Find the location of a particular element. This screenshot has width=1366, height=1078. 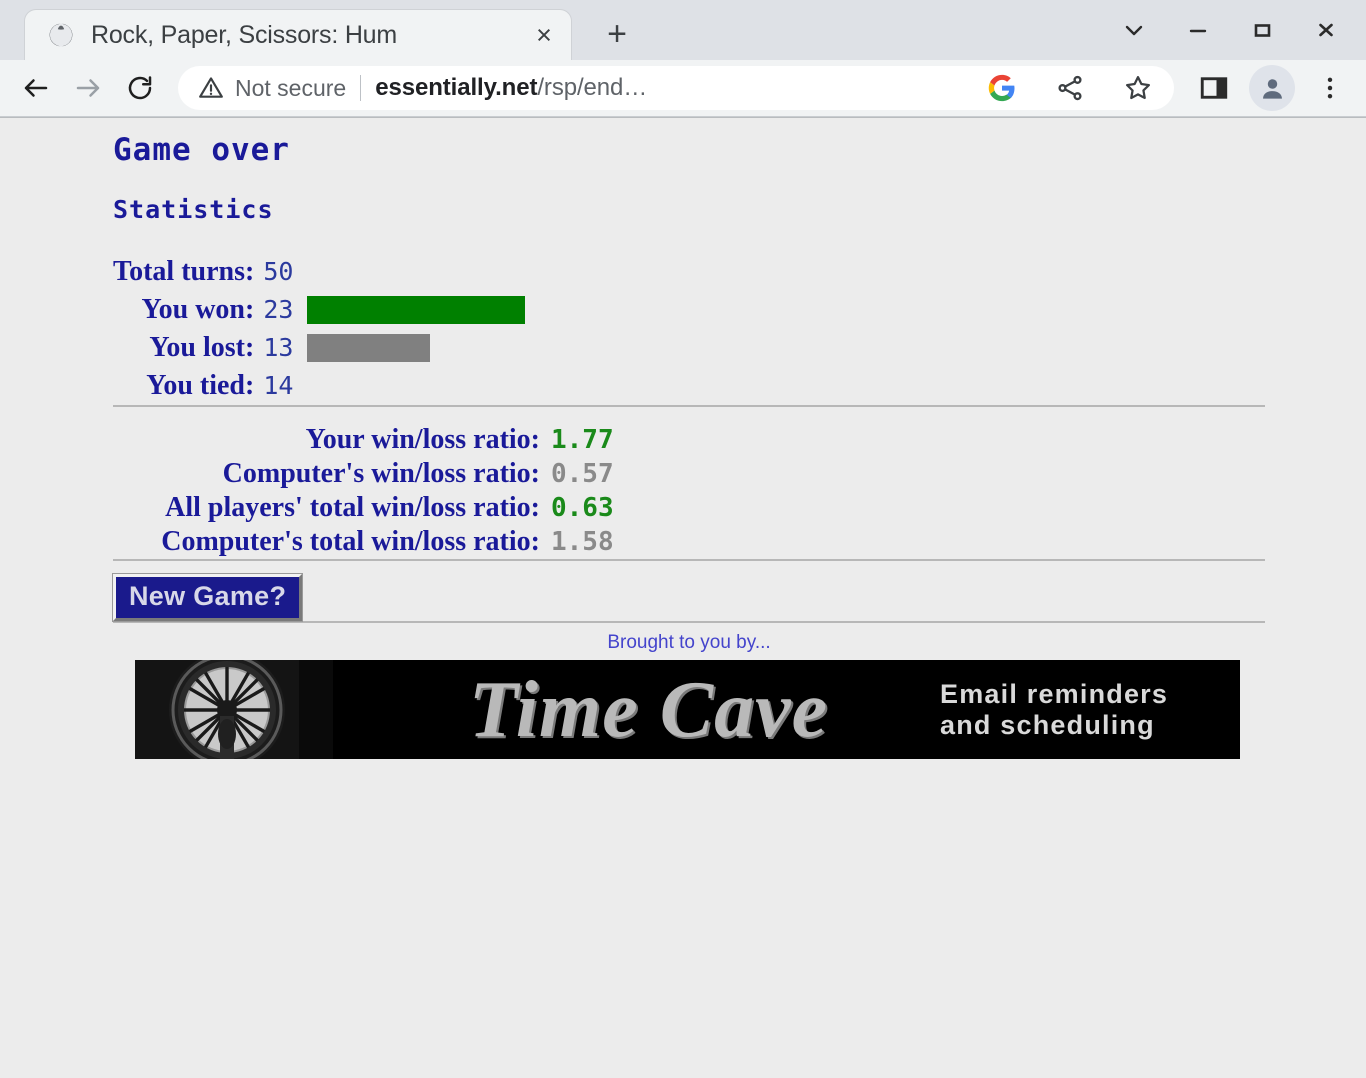

tab-strip: Rock, Paper, Scissors: Hum × + is located at coordinates (683, 30).